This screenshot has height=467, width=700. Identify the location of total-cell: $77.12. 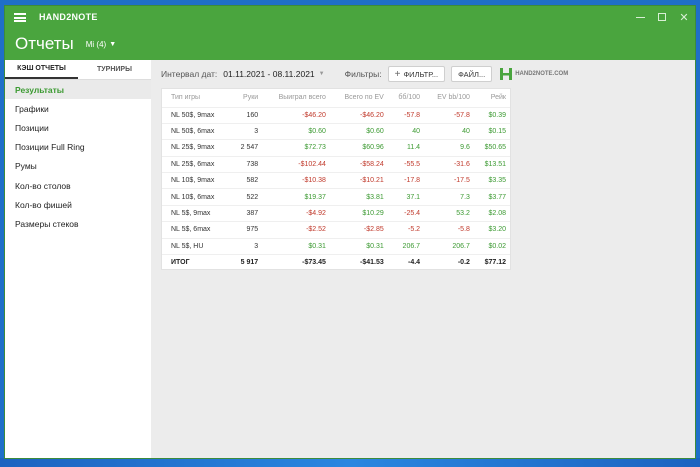
(491, 262).